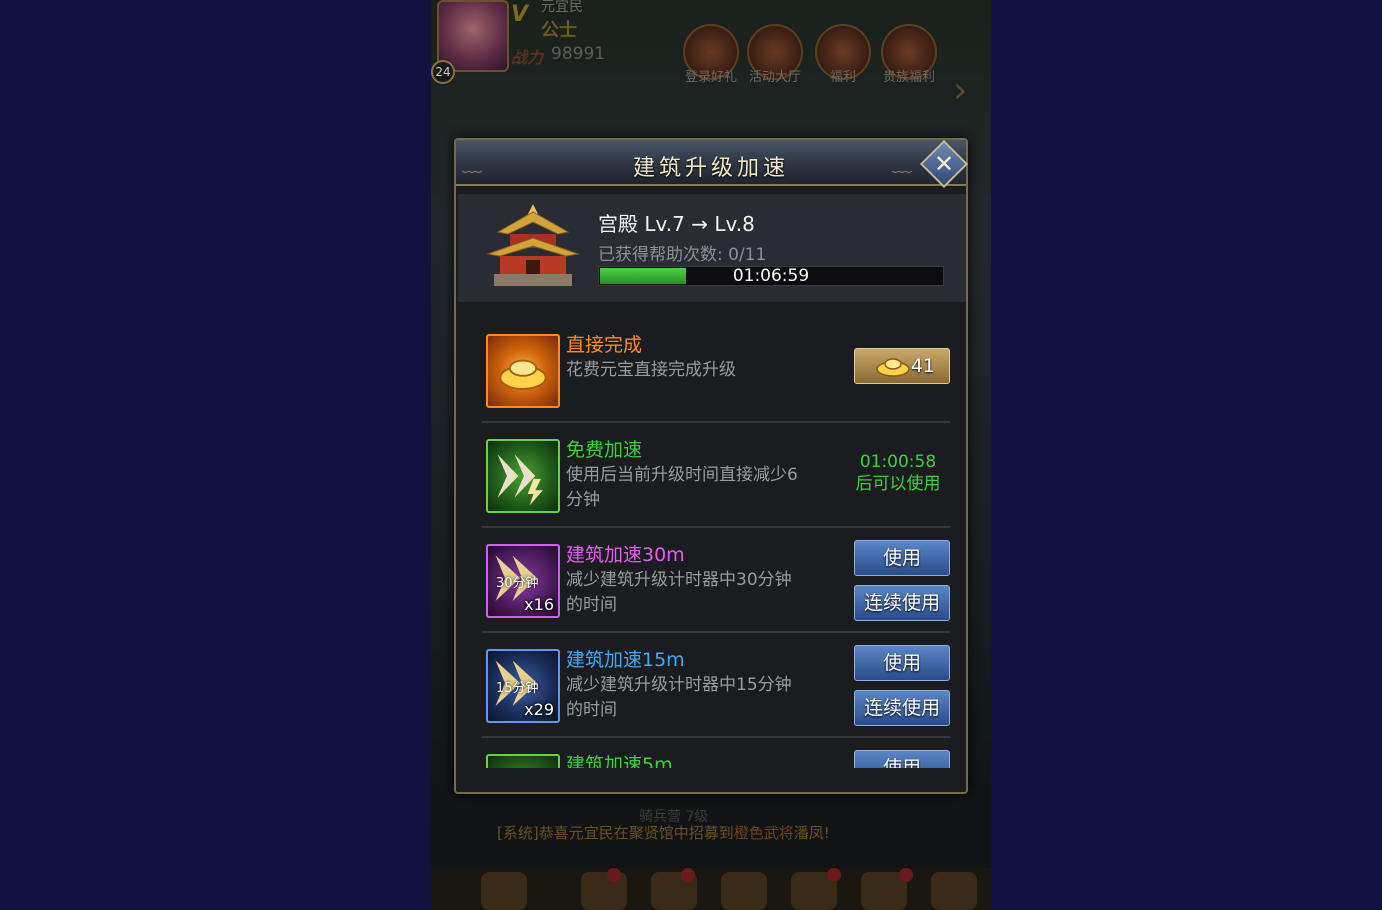  I want to click on activity-hall-label: 活动大厅, so click(774, 77).